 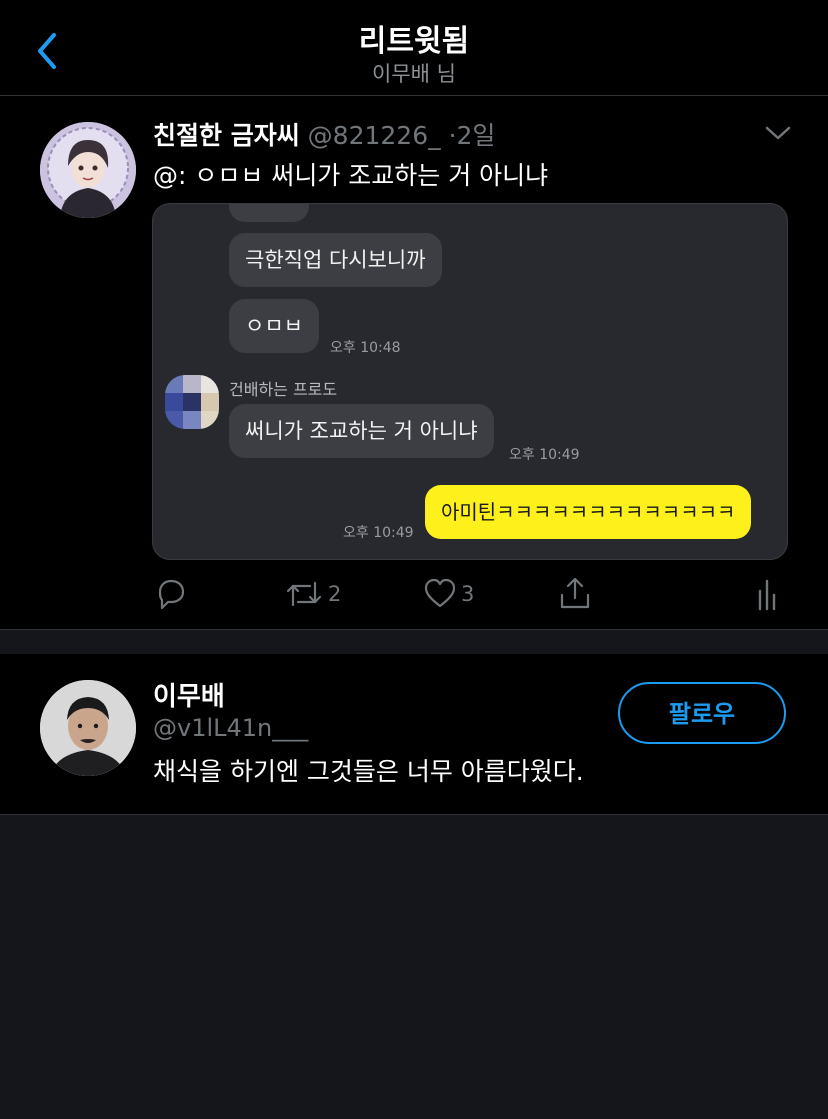 I want to click on reply-icon, so click(x=171, y=594).